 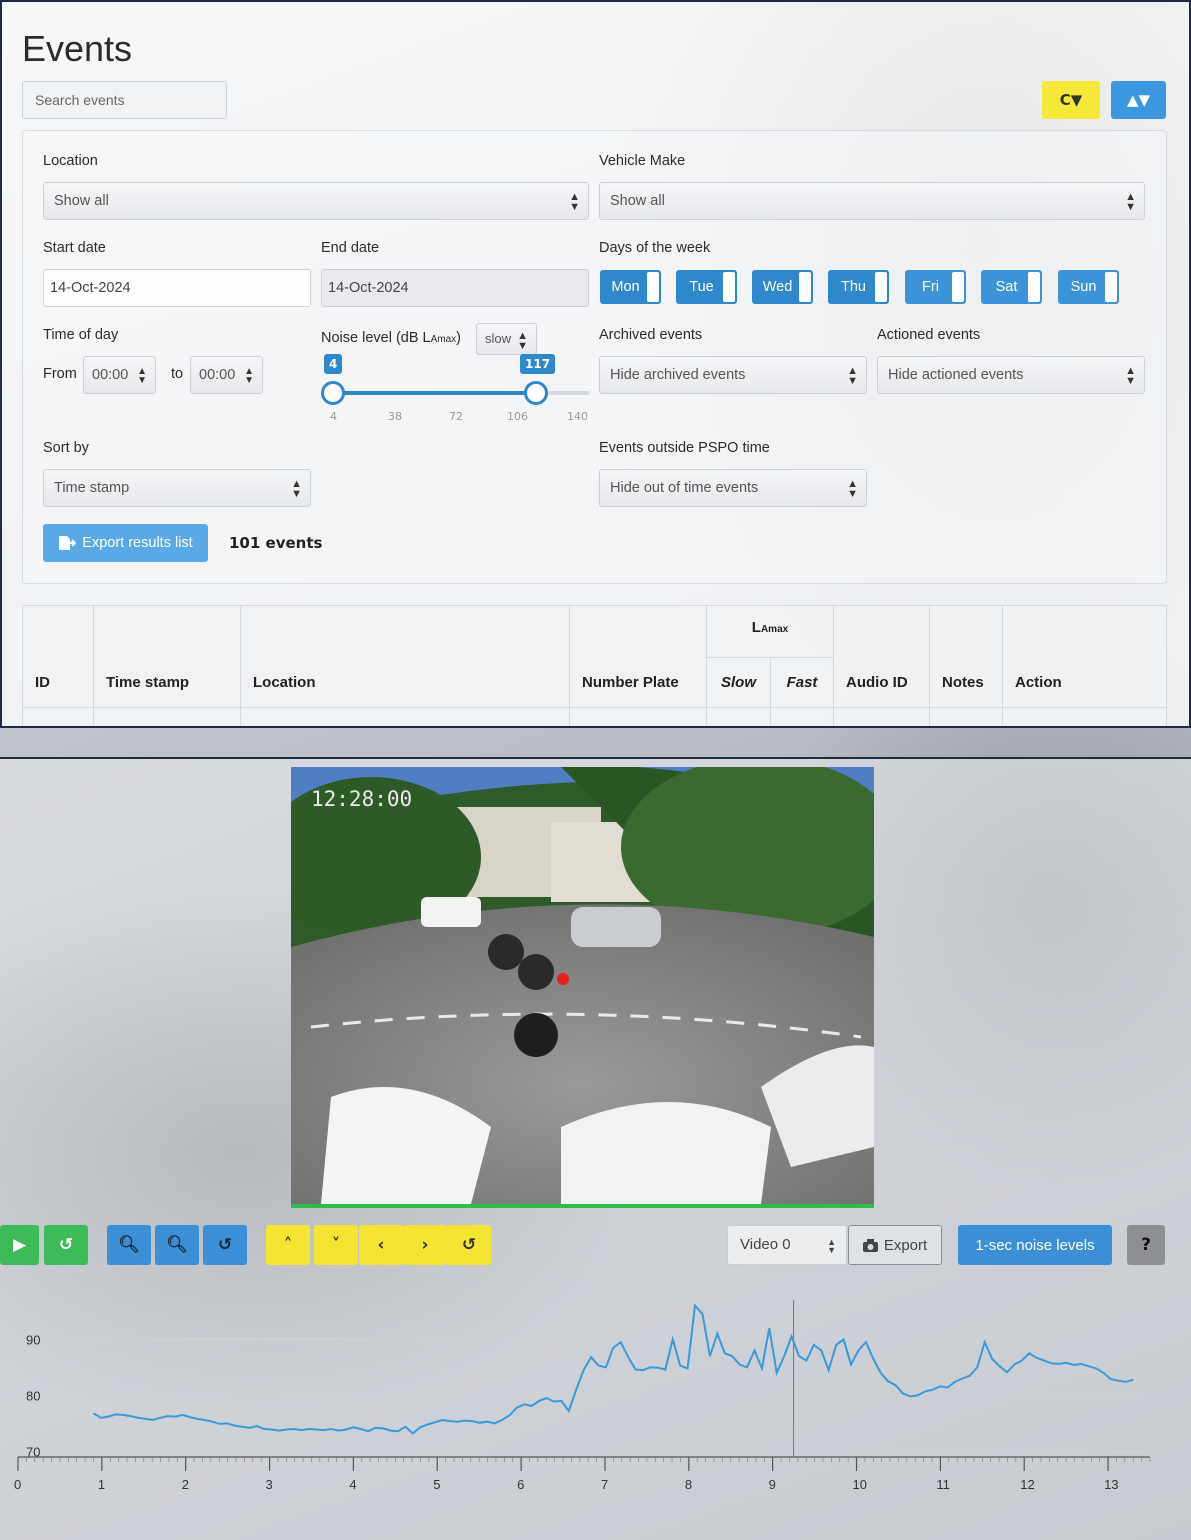 I want to click on zoom-in-icon: 🔍︎, so click(x=129, y=1245).